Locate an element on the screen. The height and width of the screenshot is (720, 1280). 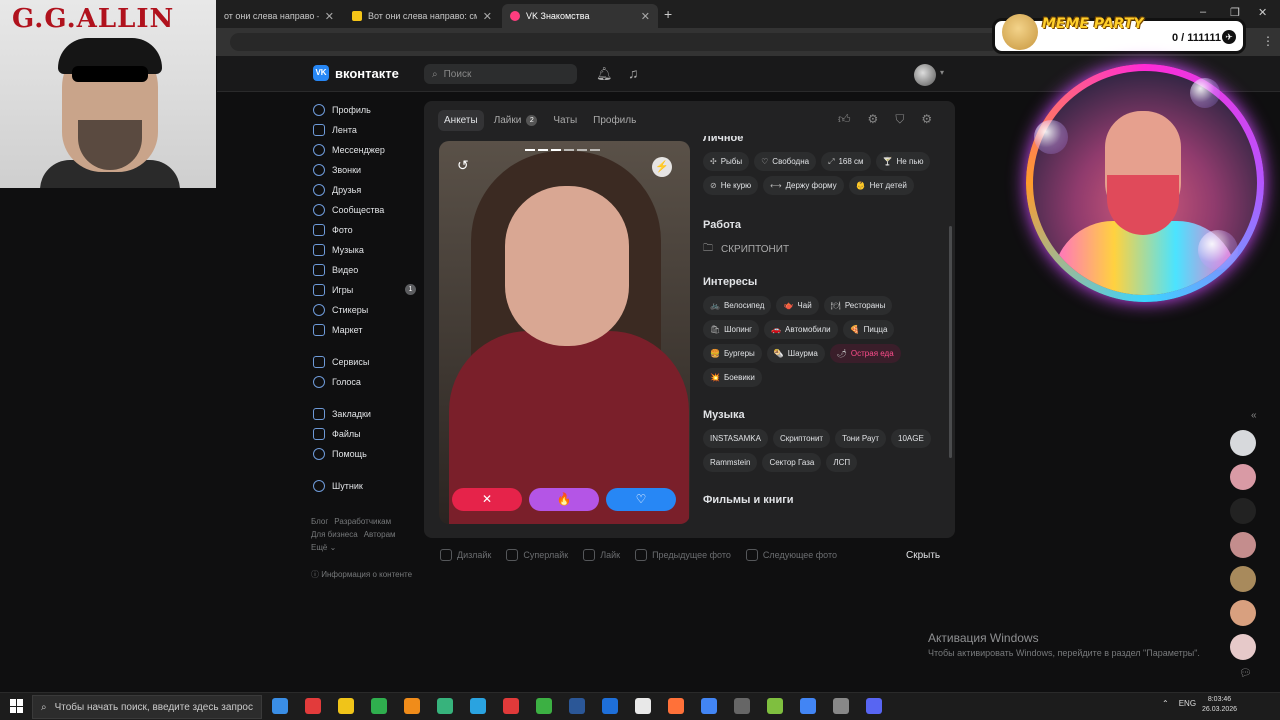
vk-logo: VK вконтакте is located at coordinates (356, 73).